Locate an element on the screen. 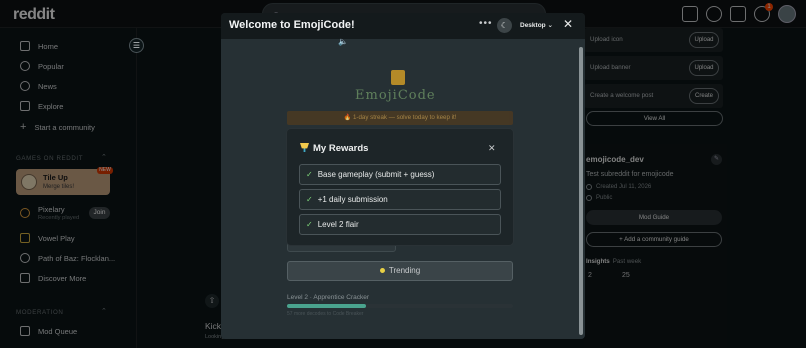 The image size is (806, 348). reward-label: Base gameplay (submit + guess) is located at coordinates (376, 174).